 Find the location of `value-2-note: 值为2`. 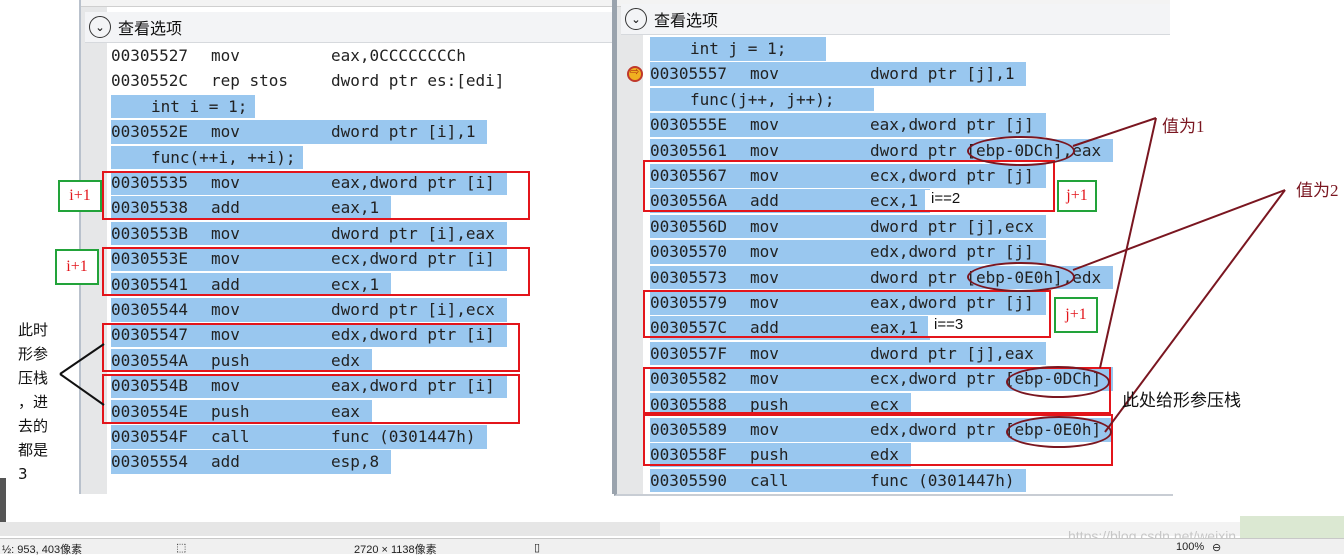

value-2-note: 值为2 is located at coordinates (1317, 190).